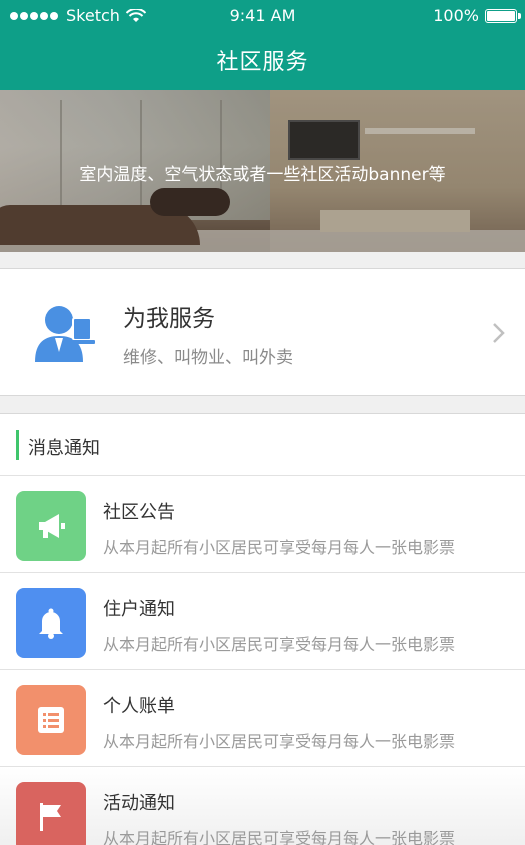 The height and width of the screenshot is (845, 525). Describe the element at coordinates (139, 803) in the screenshot. I see `notice-title: 活动通知` at that location.